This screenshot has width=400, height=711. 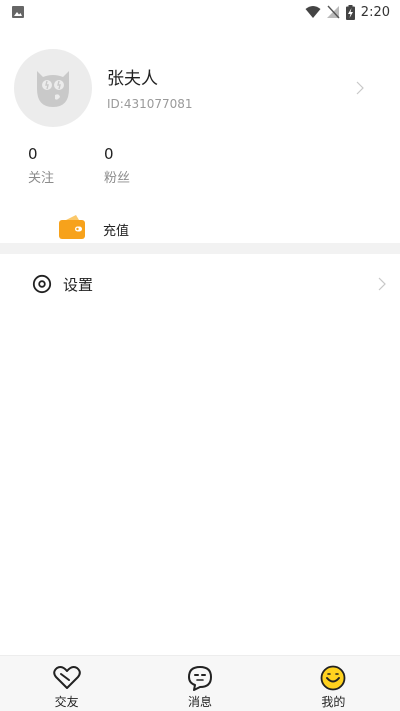 I want to click on fans-count: 0, so click(x=109, y=154).